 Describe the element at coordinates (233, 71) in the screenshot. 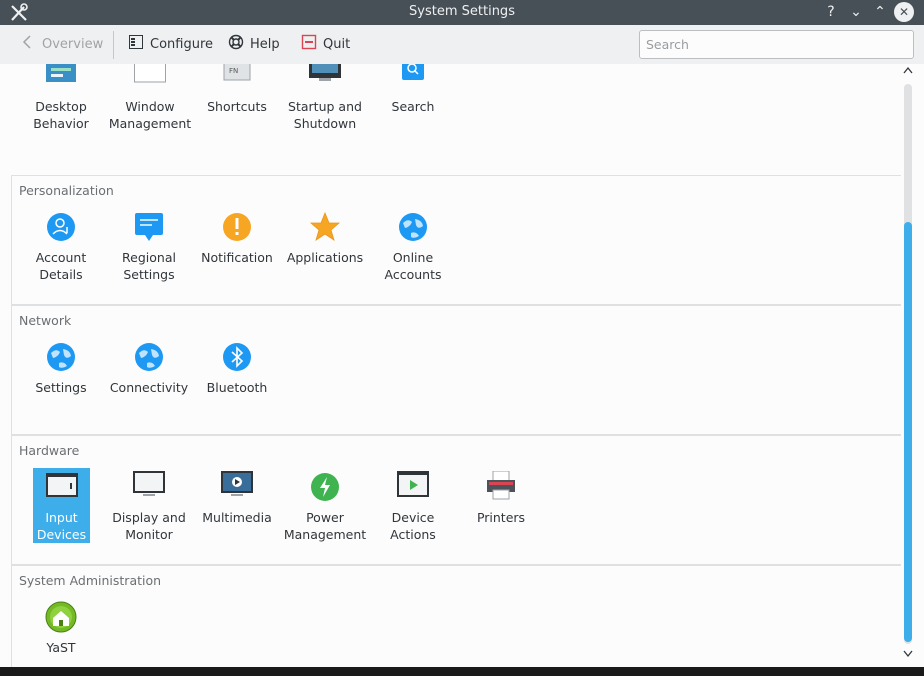

I see `svg-text: FN` at that location.